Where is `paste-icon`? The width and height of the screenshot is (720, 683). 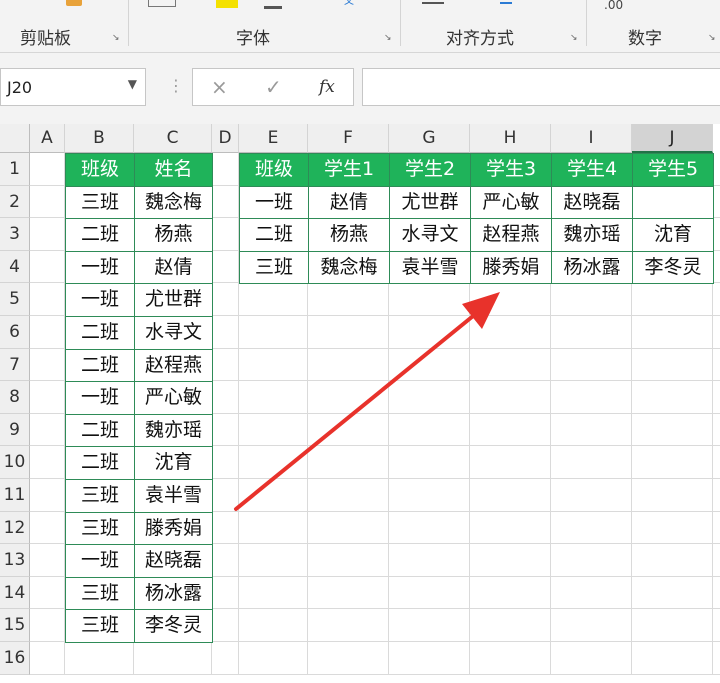
paste-icon is located at coordinates (74, 3).